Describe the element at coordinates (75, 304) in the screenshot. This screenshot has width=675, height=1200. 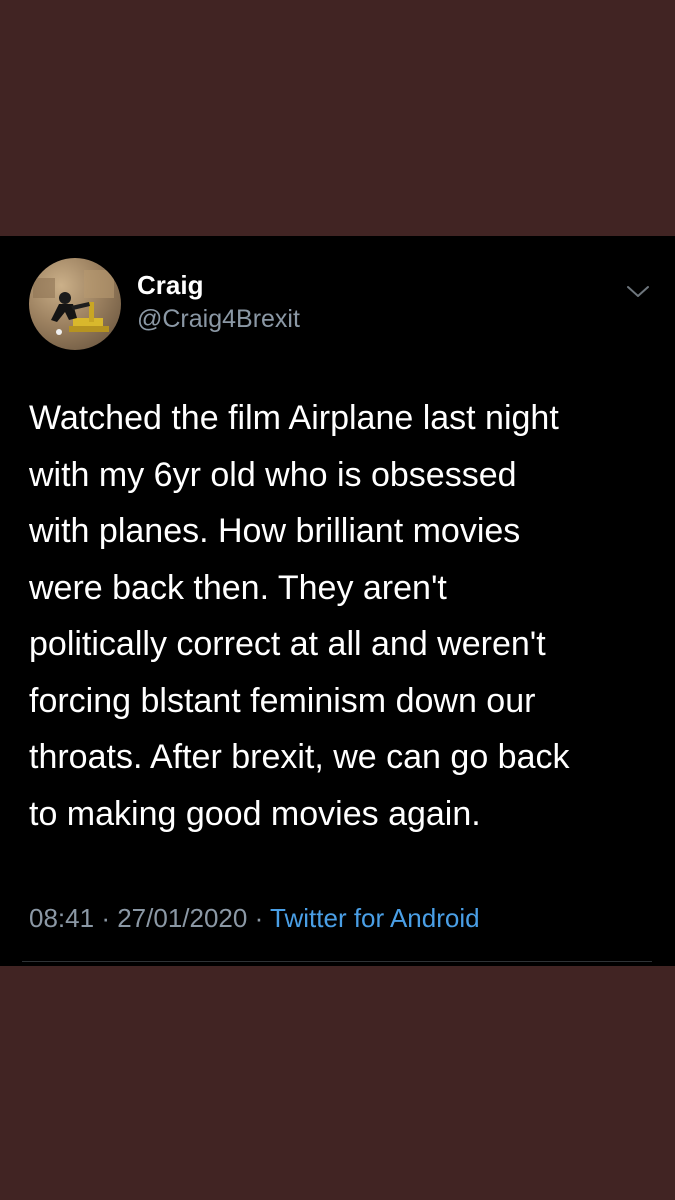
I see `avatar` at that location.